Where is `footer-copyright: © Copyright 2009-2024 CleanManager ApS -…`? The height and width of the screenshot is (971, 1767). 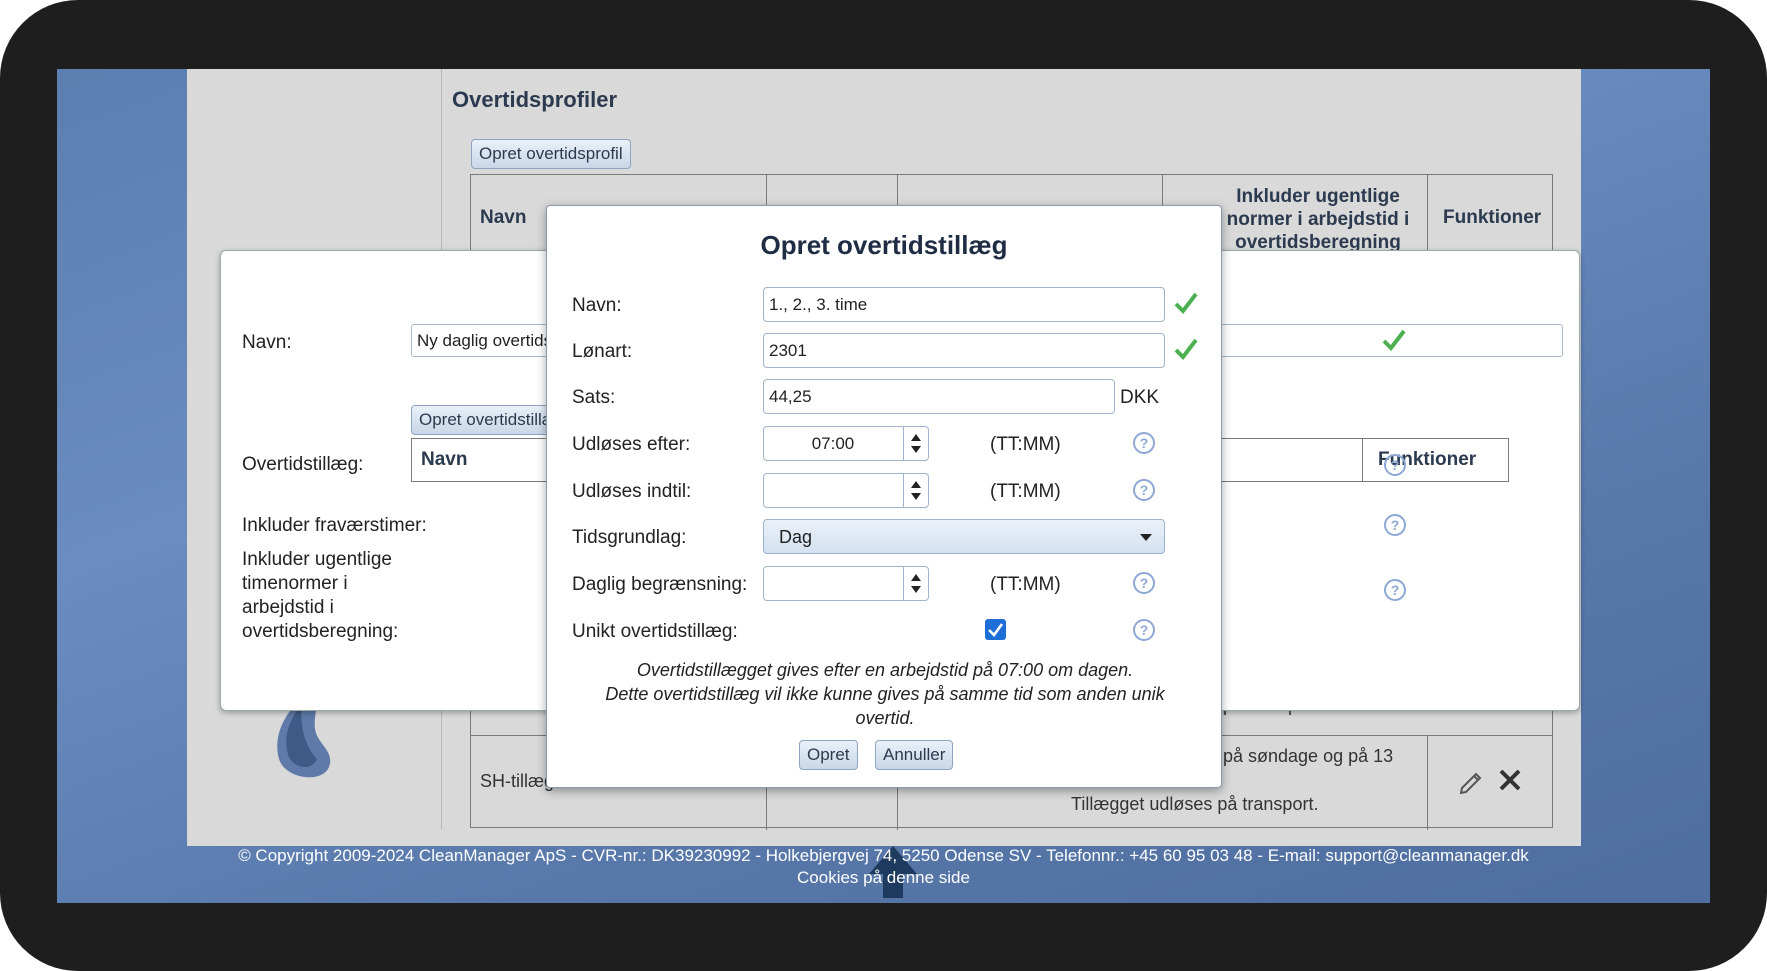 footer-copyright: © Copyright 2009-2024 CleanManager ApS -… is located at coordinates (883, 855).